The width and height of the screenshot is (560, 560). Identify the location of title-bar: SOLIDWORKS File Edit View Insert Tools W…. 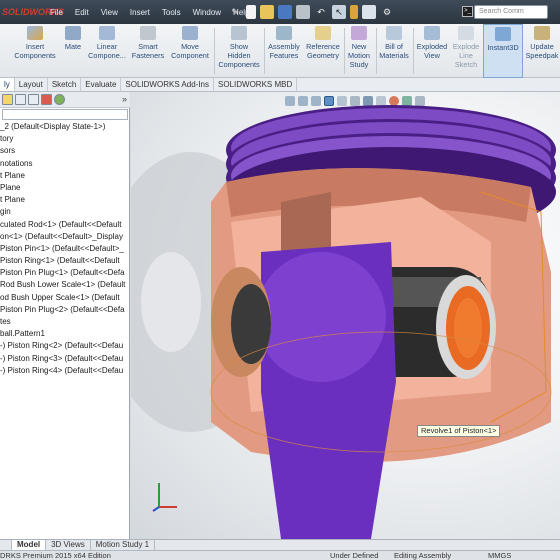
(280, 12).